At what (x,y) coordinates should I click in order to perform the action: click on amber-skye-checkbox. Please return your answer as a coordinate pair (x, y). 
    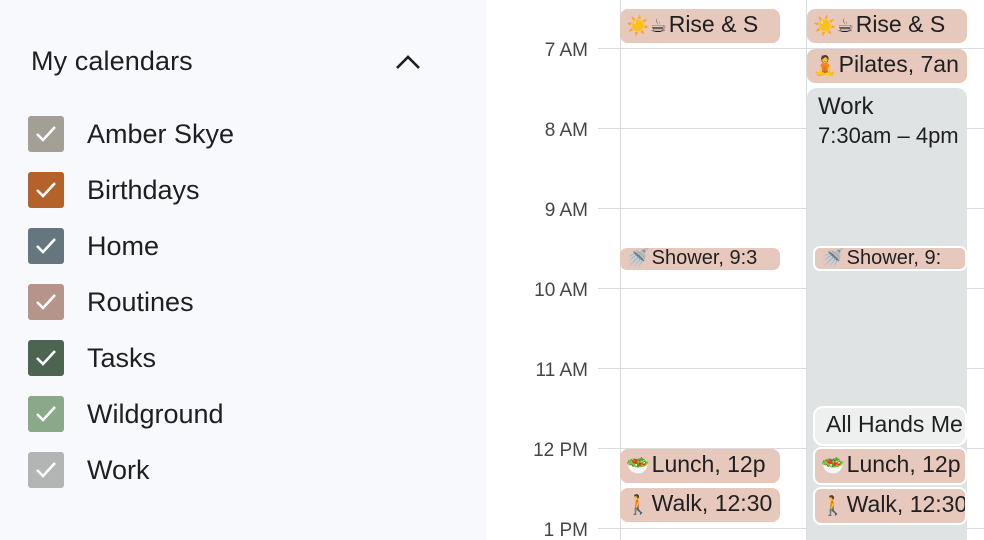
    Looking at the image, I should click on (46, 134).